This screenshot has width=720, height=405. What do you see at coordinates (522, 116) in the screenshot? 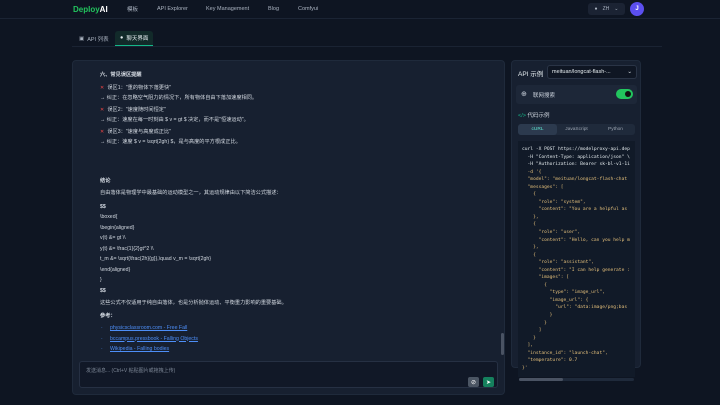
I see `code-icon: </>` at bounding box center [522, 116].